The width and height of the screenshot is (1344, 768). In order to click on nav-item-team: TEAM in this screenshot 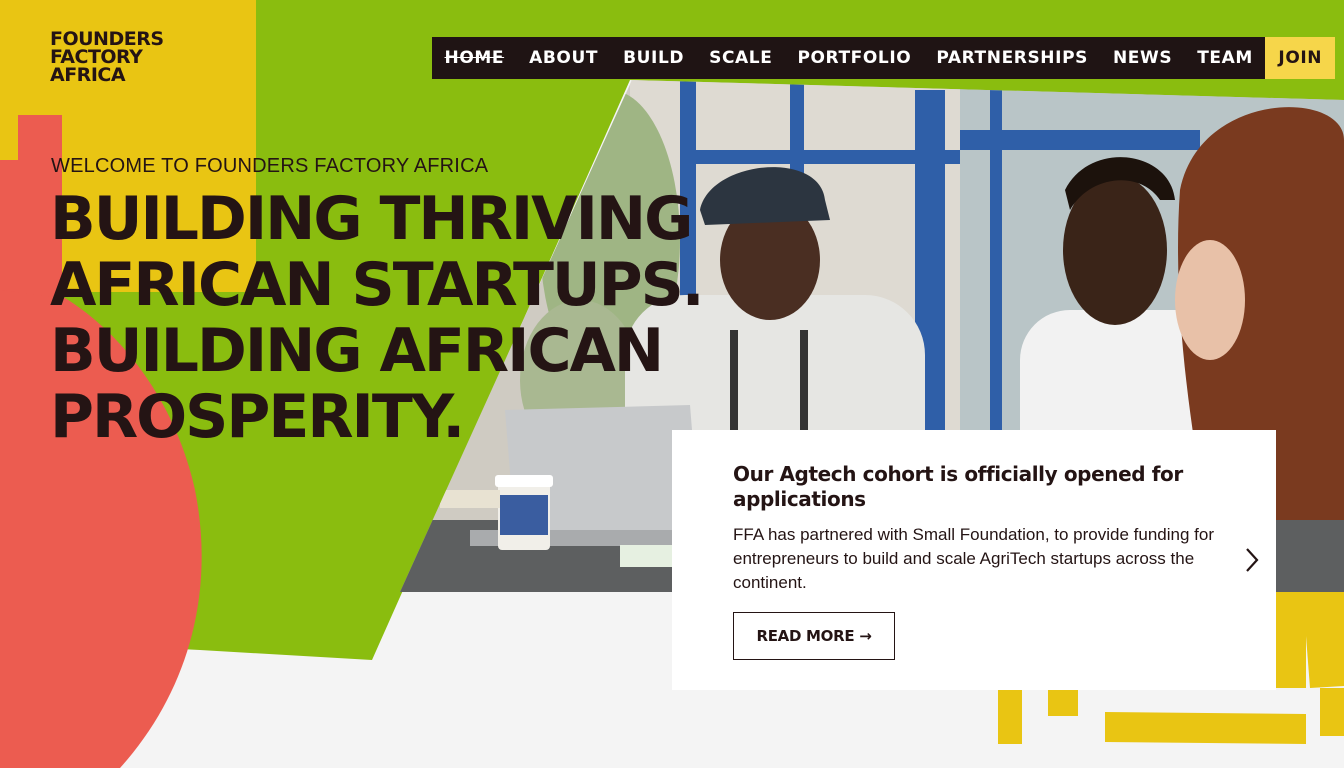, I will do `click(1225, 58)`.